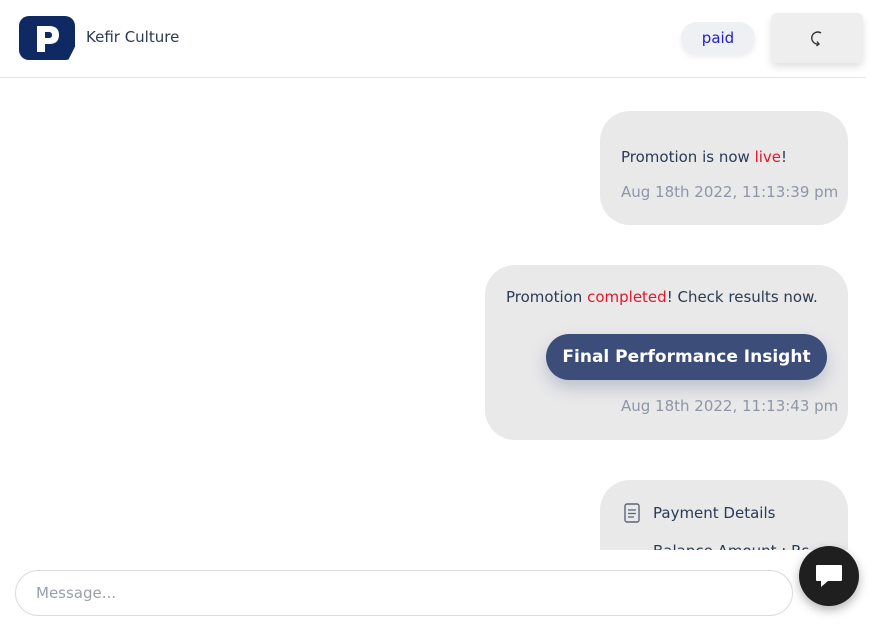 The image size is (880, 634). What do you see at coordinates (47, 38) in the screenshot?
I see `brand-logo-icon` at bounding box center [47, 38].